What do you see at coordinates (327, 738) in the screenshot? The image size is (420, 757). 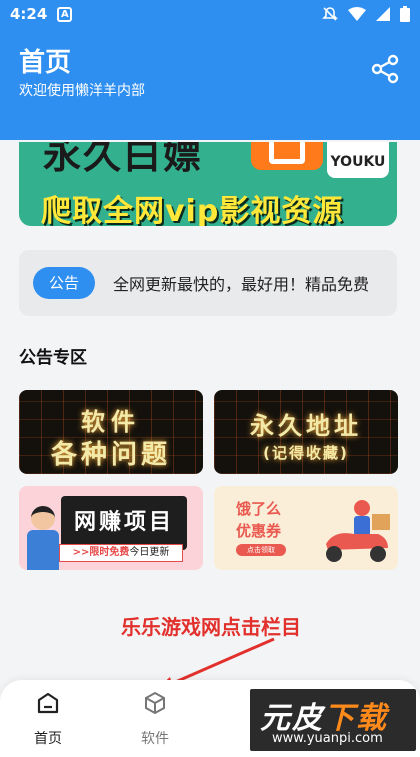 I see `watermark-url: www.yuanpi.com` at bounding box center [327, 738].